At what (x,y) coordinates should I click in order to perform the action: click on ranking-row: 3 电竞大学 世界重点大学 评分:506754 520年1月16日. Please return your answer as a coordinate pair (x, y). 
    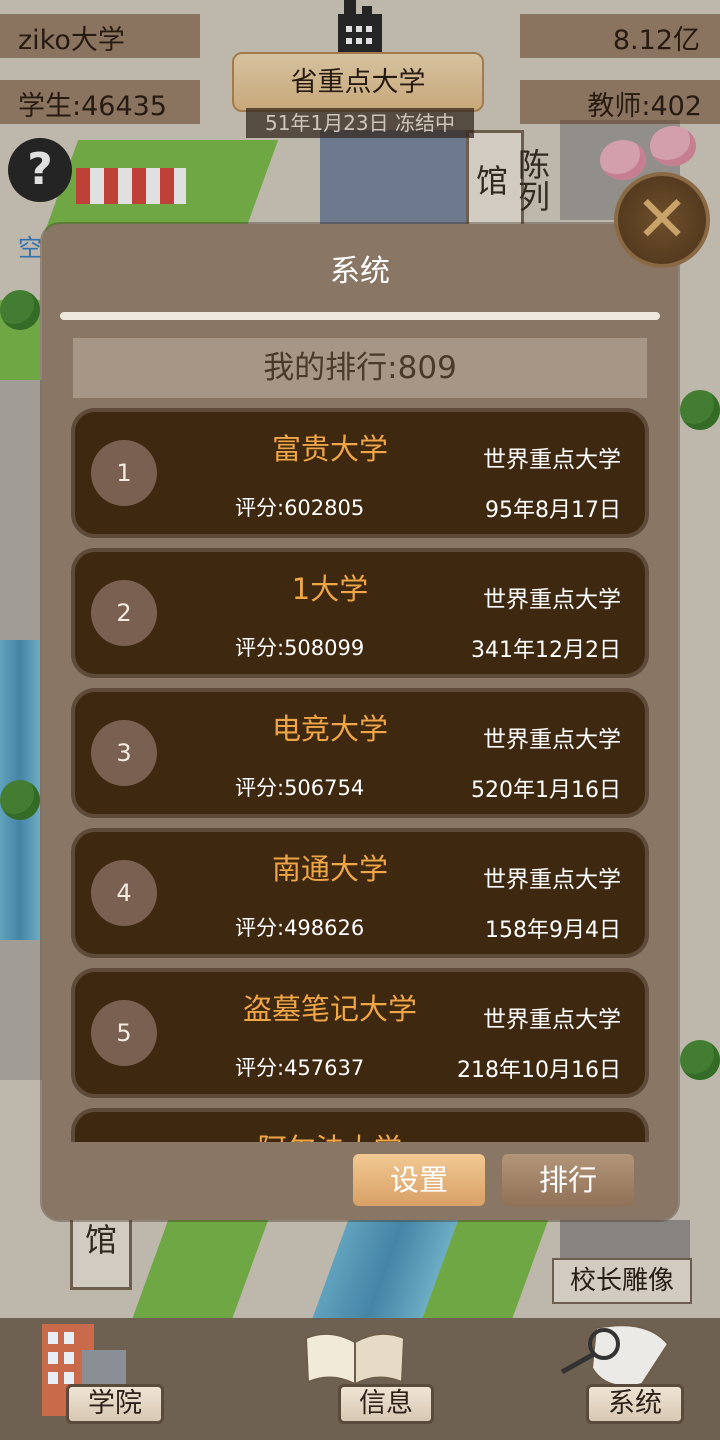
    Looking at the image, I should click on (360, 753).